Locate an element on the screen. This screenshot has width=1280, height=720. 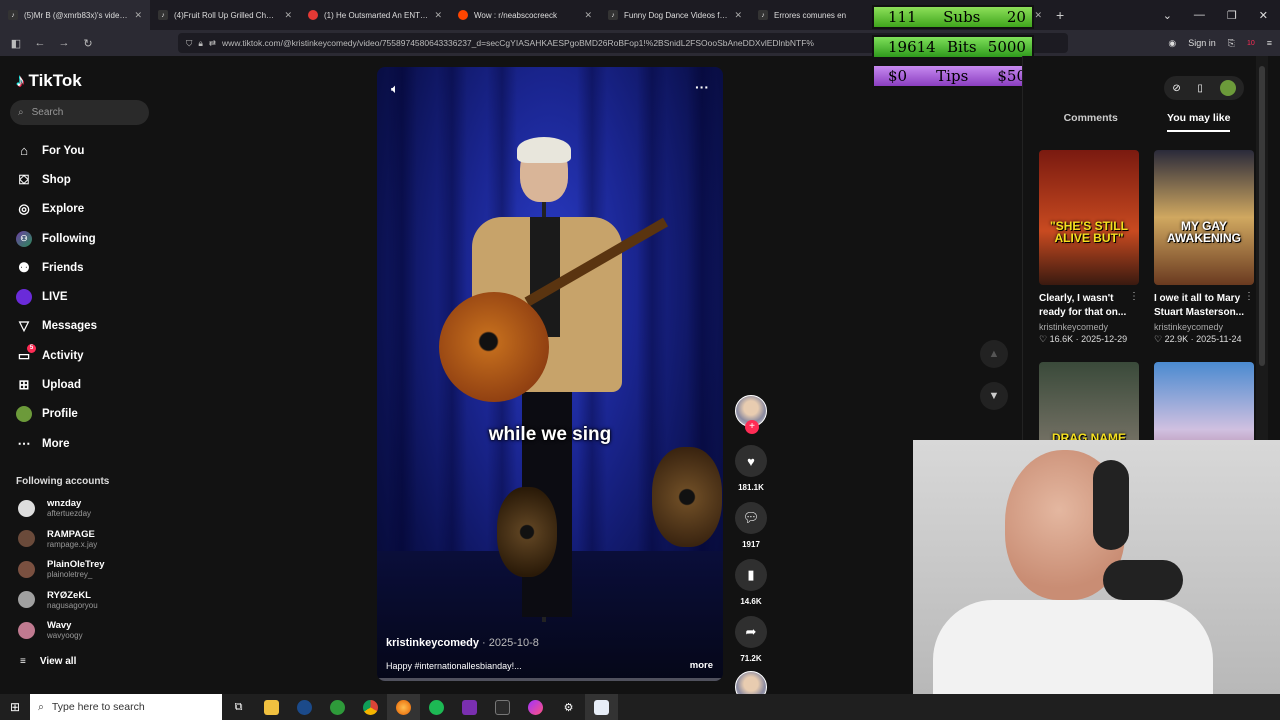
search-input: ⌕ Search is located at coordinates (79, 112).